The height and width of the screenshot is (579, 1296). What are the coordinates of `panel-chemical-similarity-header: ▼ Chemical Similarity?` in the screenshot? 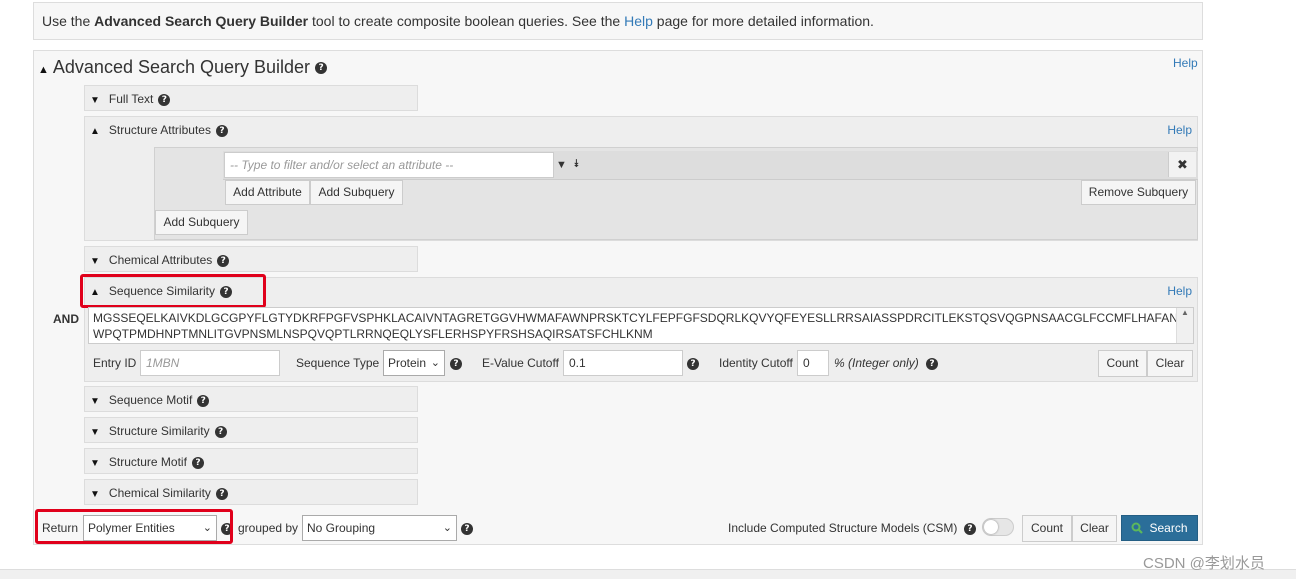 It's located at (159, 493).